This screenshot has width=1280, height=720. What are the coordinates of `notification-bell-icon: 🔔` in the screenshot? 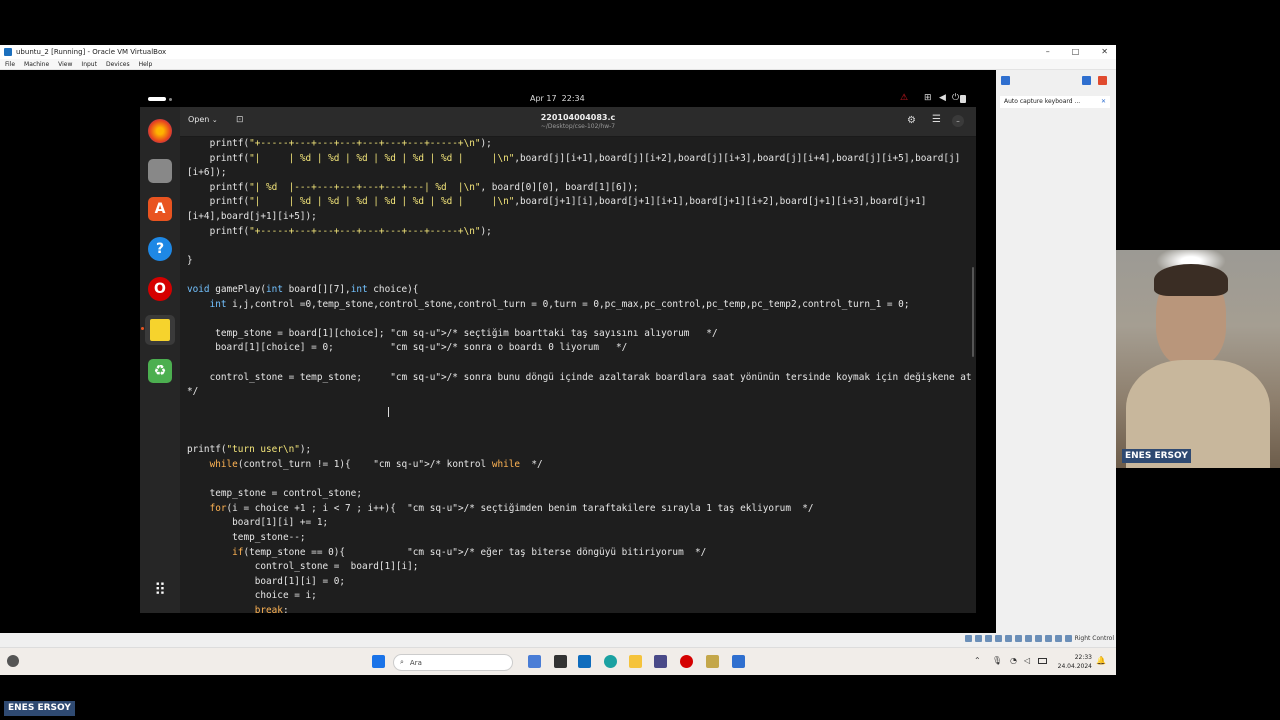 It's located at (1101, 660).